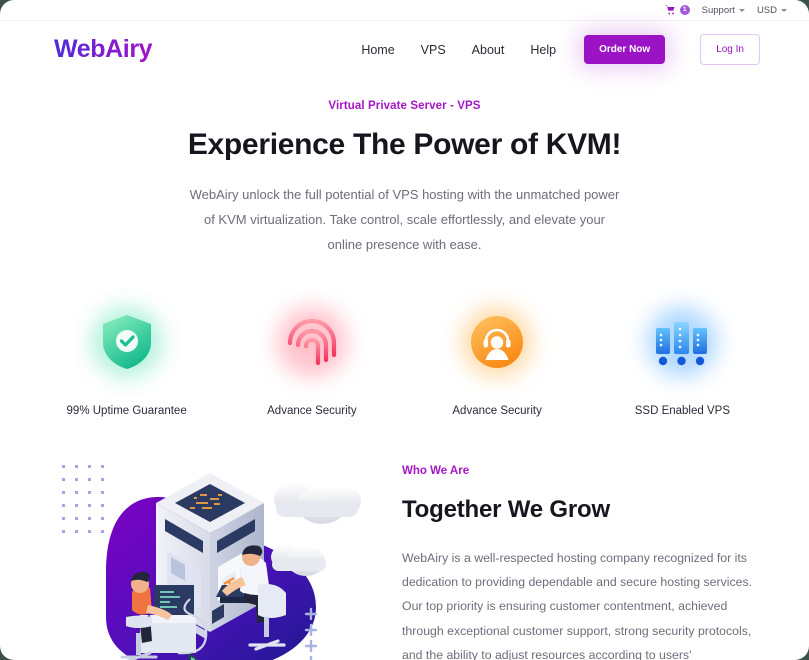 The image size is (809, 660). Describe the element at coordinates (497, 342) in the screenshot. I see `headset-support-icon` at that location.